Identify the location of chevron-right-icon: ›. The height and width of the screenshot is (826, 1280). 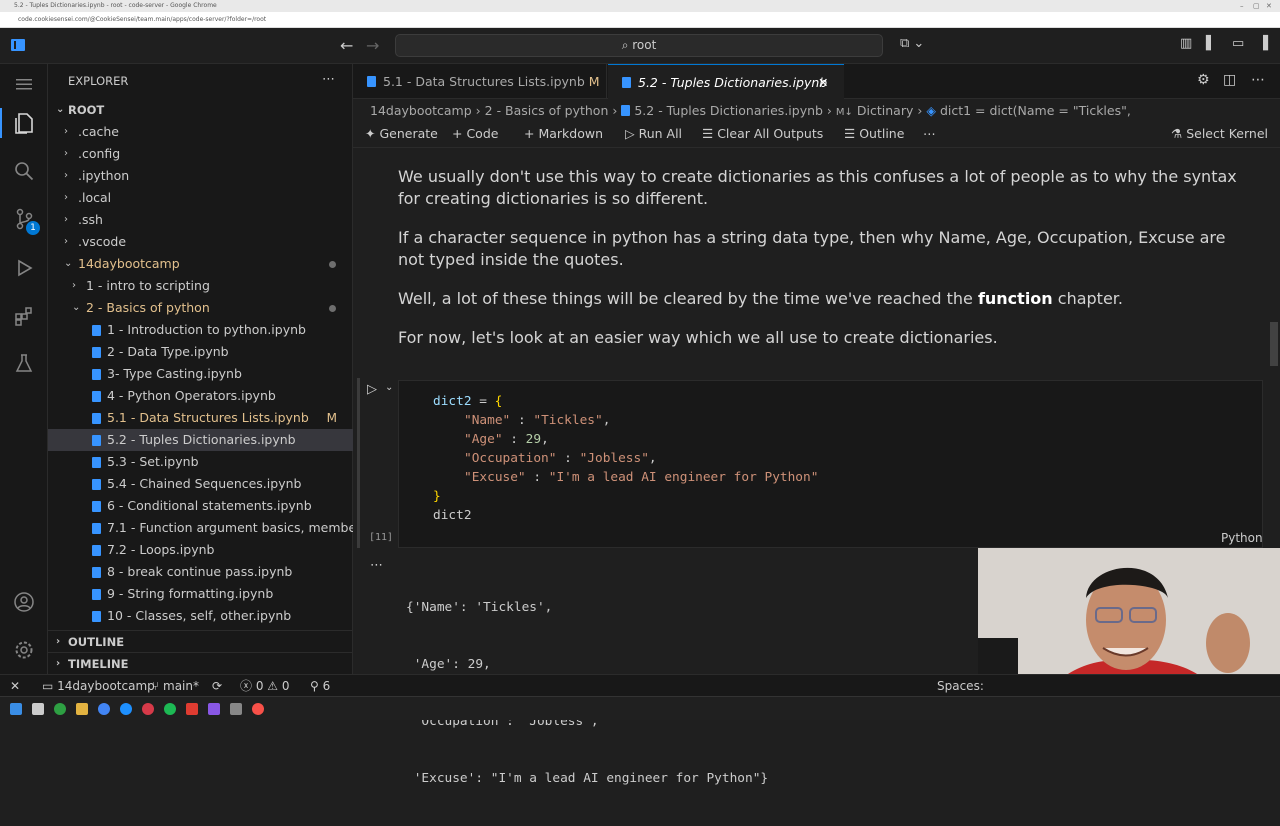
(66, 153).